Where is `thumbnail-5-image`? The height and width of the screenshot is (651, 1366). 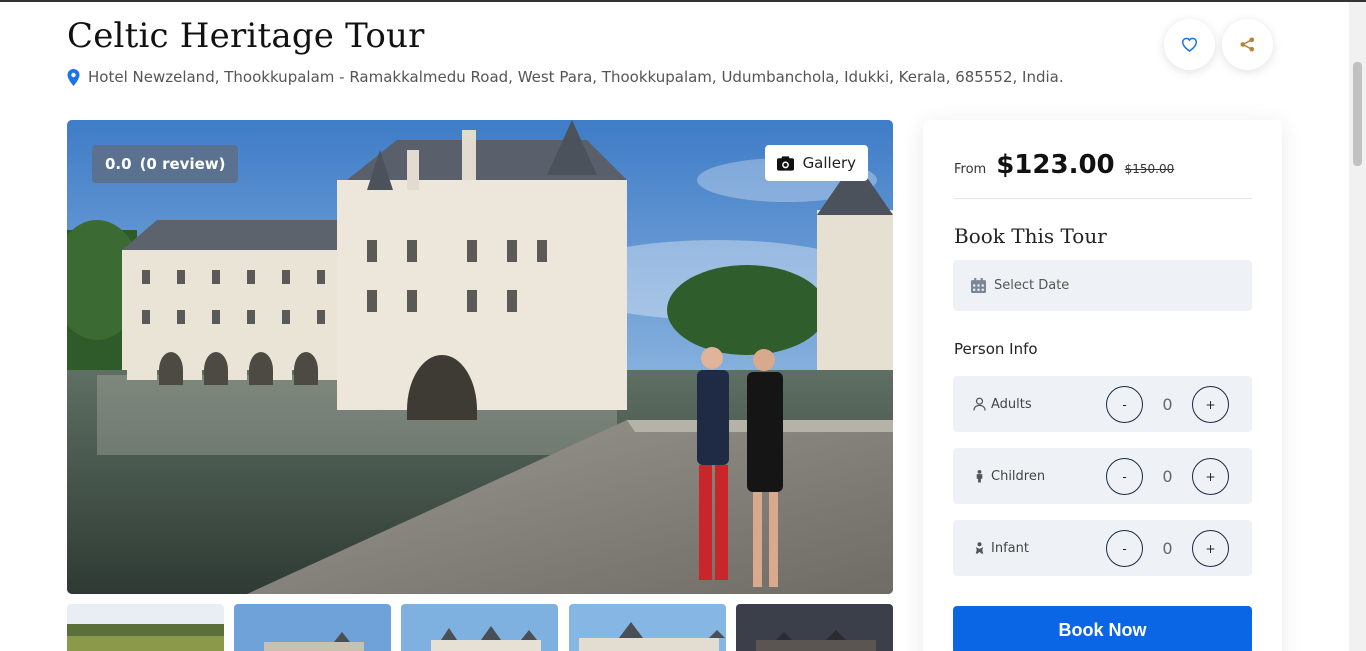 thumbnail-5-image is located at coordinates (814, 627).